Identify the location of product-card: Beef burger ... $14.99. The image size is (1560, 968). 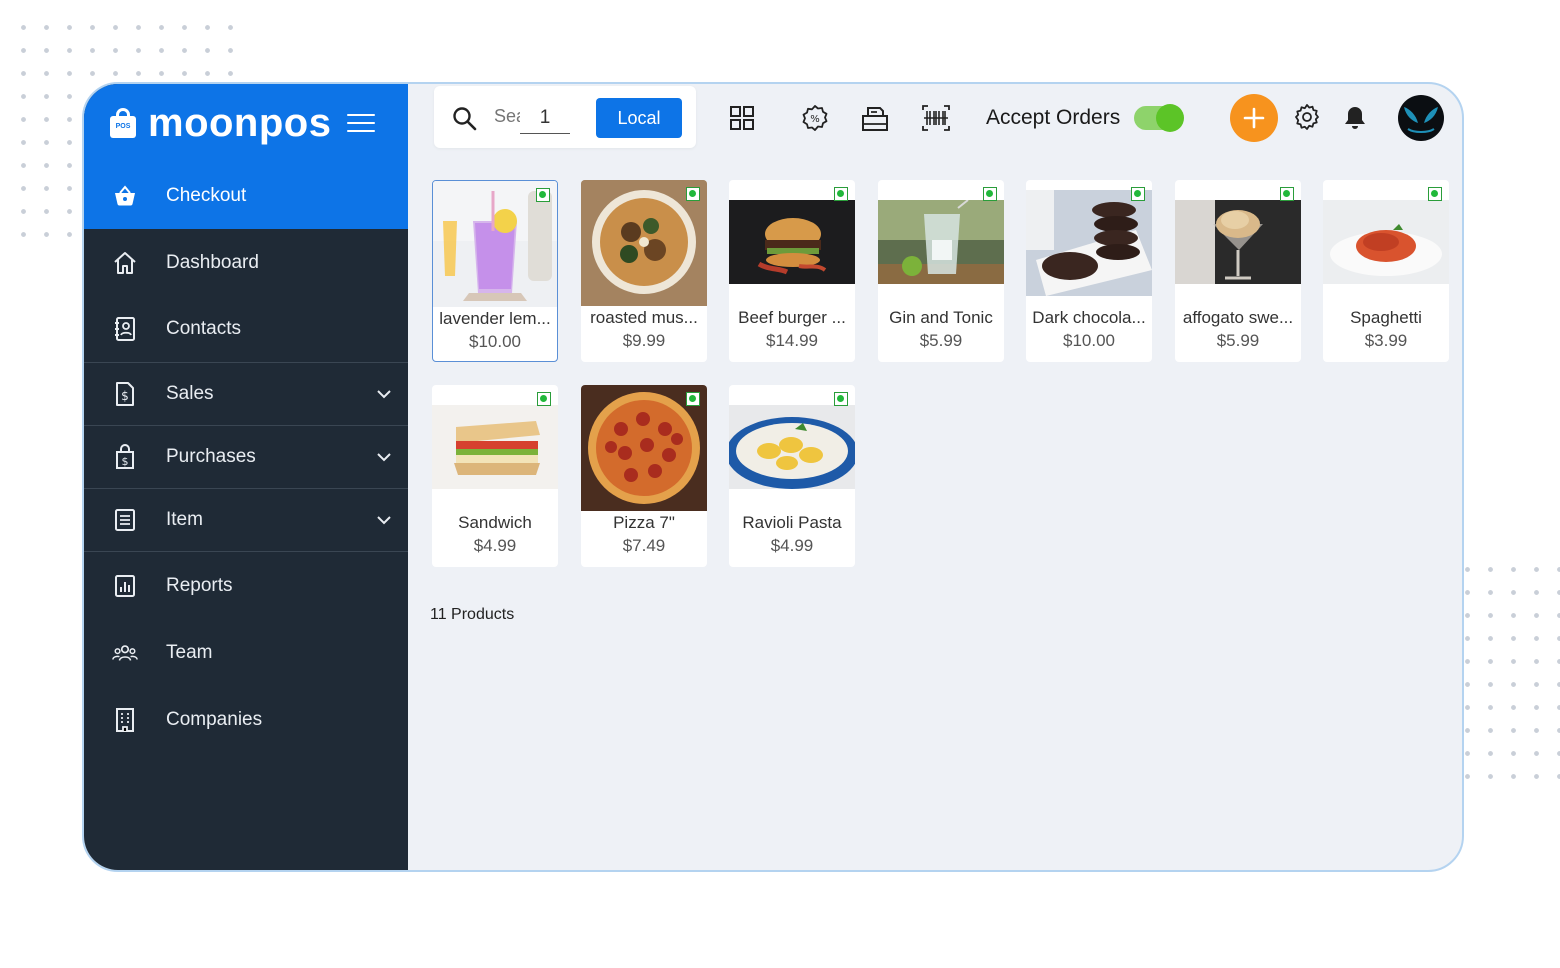
(792, 271).